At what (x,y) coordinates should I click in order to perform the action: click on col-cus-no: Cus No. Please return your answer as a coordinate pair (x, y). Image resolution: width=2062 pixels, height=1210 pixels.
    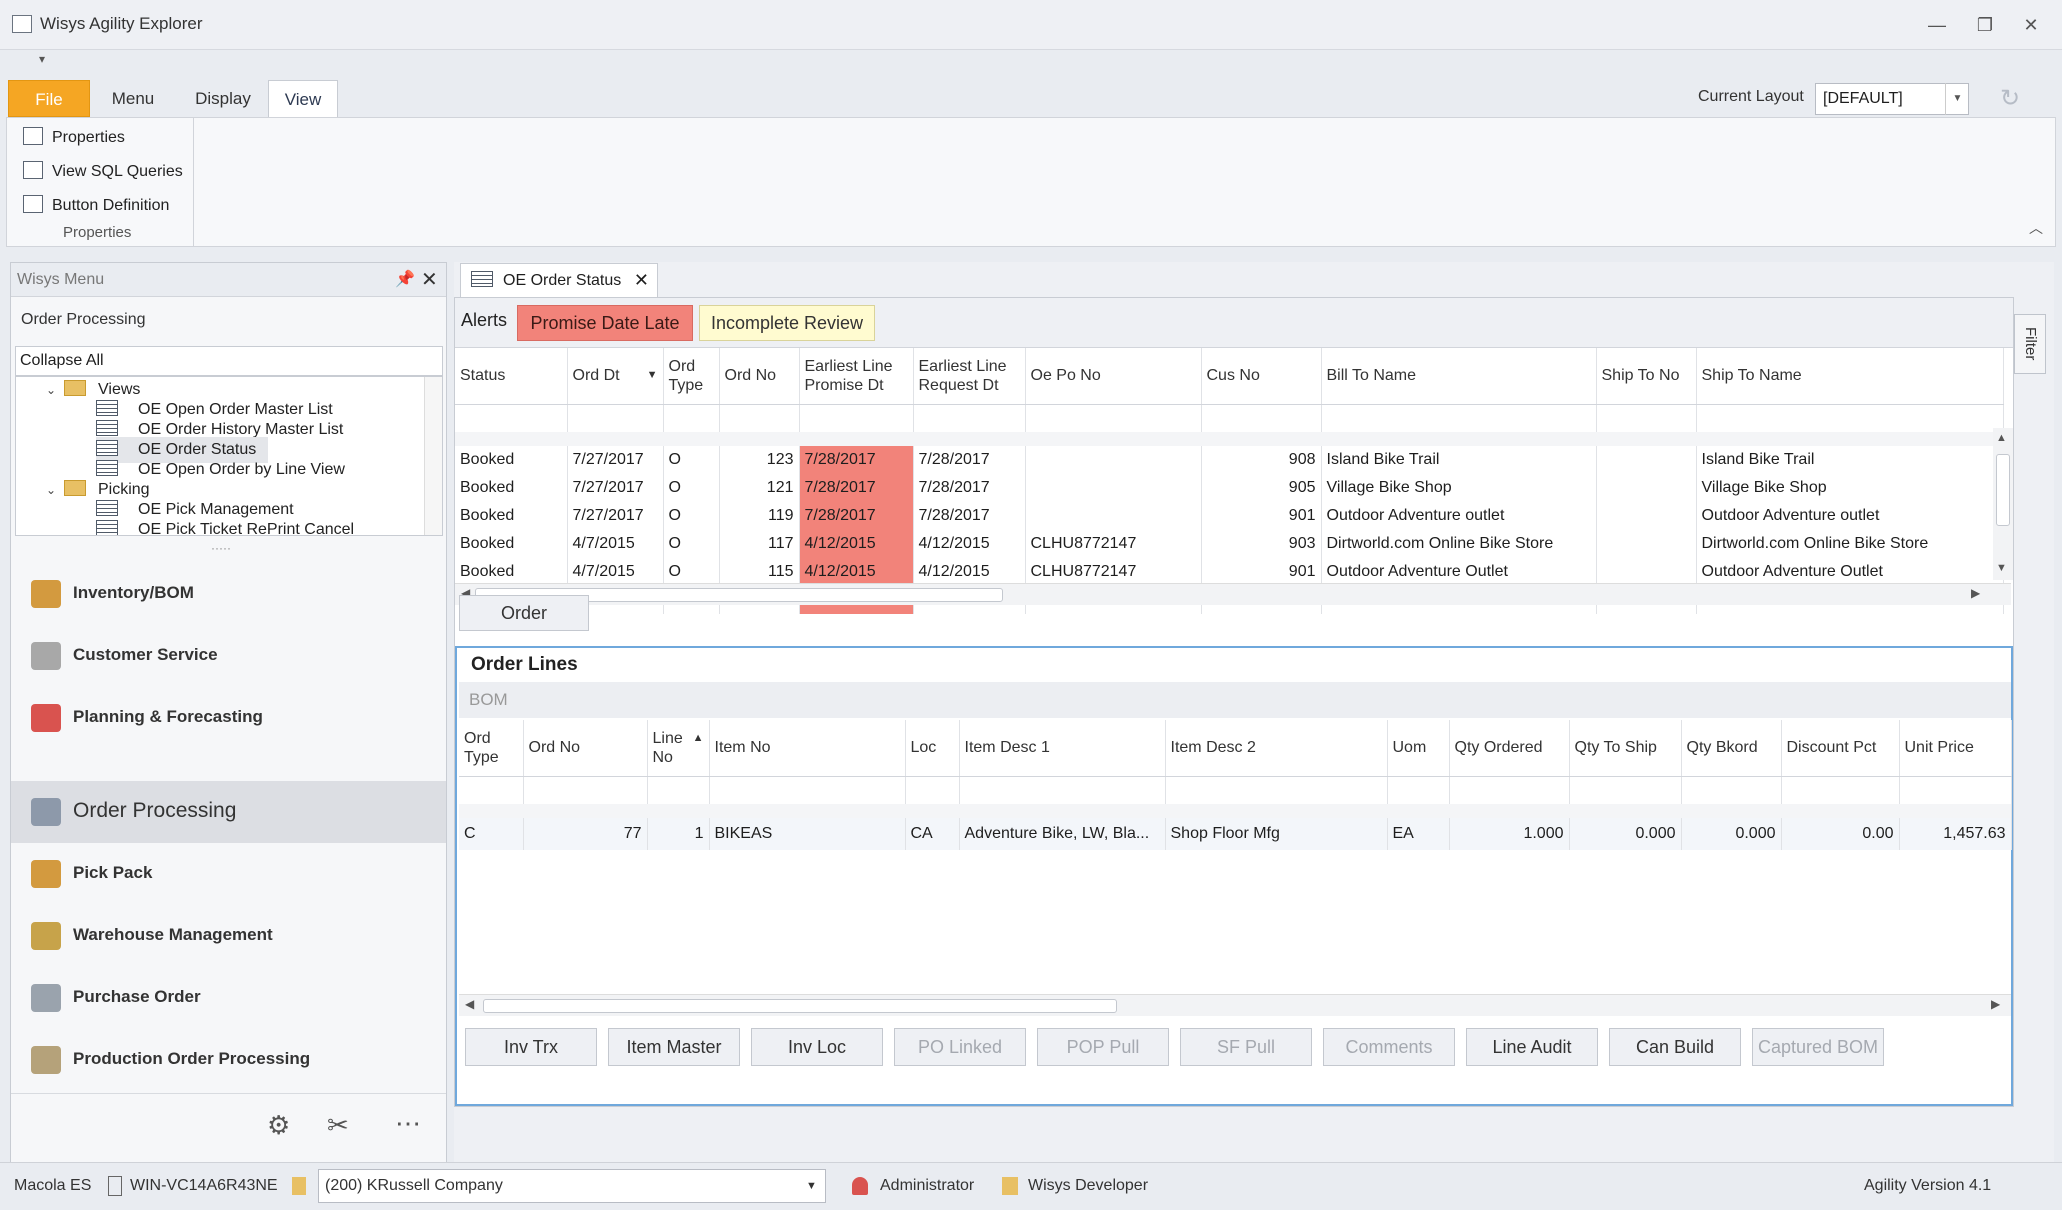
    Looking at the image, I should click on (1261, 376).